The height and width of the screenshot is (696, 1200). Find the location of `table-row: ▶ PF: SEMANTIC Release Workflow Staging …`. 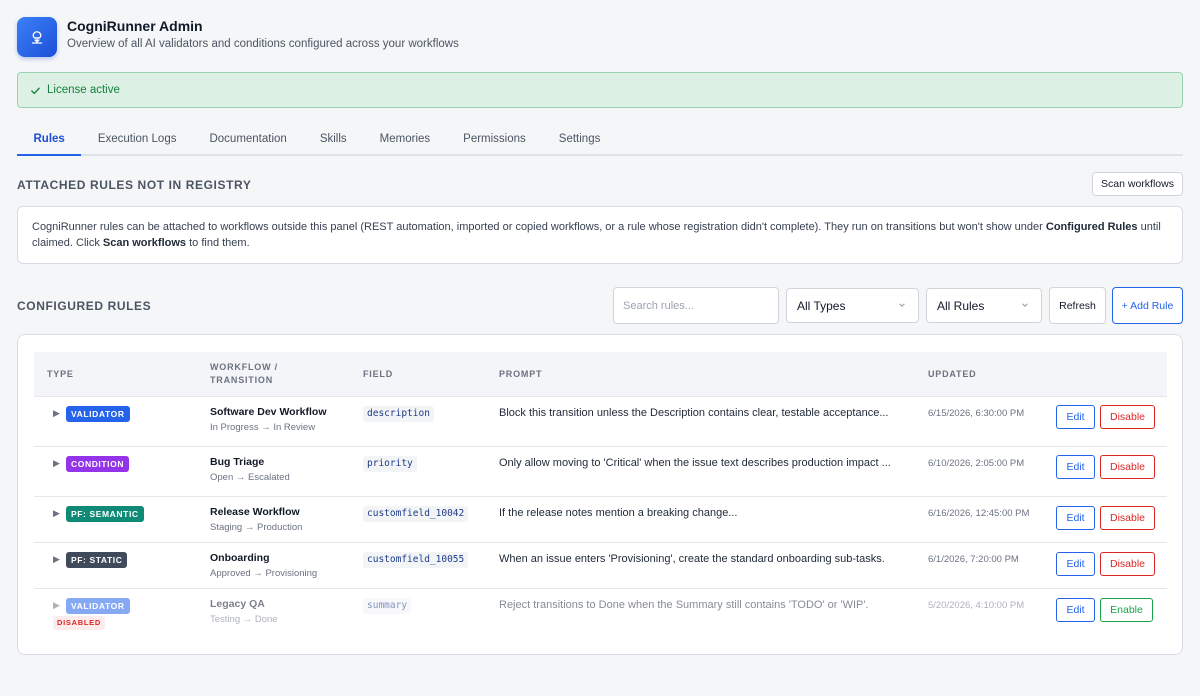

table-row: ▶ PF: SEMANTIC Release Workflow Staging … is located at coordinates (600, 520).